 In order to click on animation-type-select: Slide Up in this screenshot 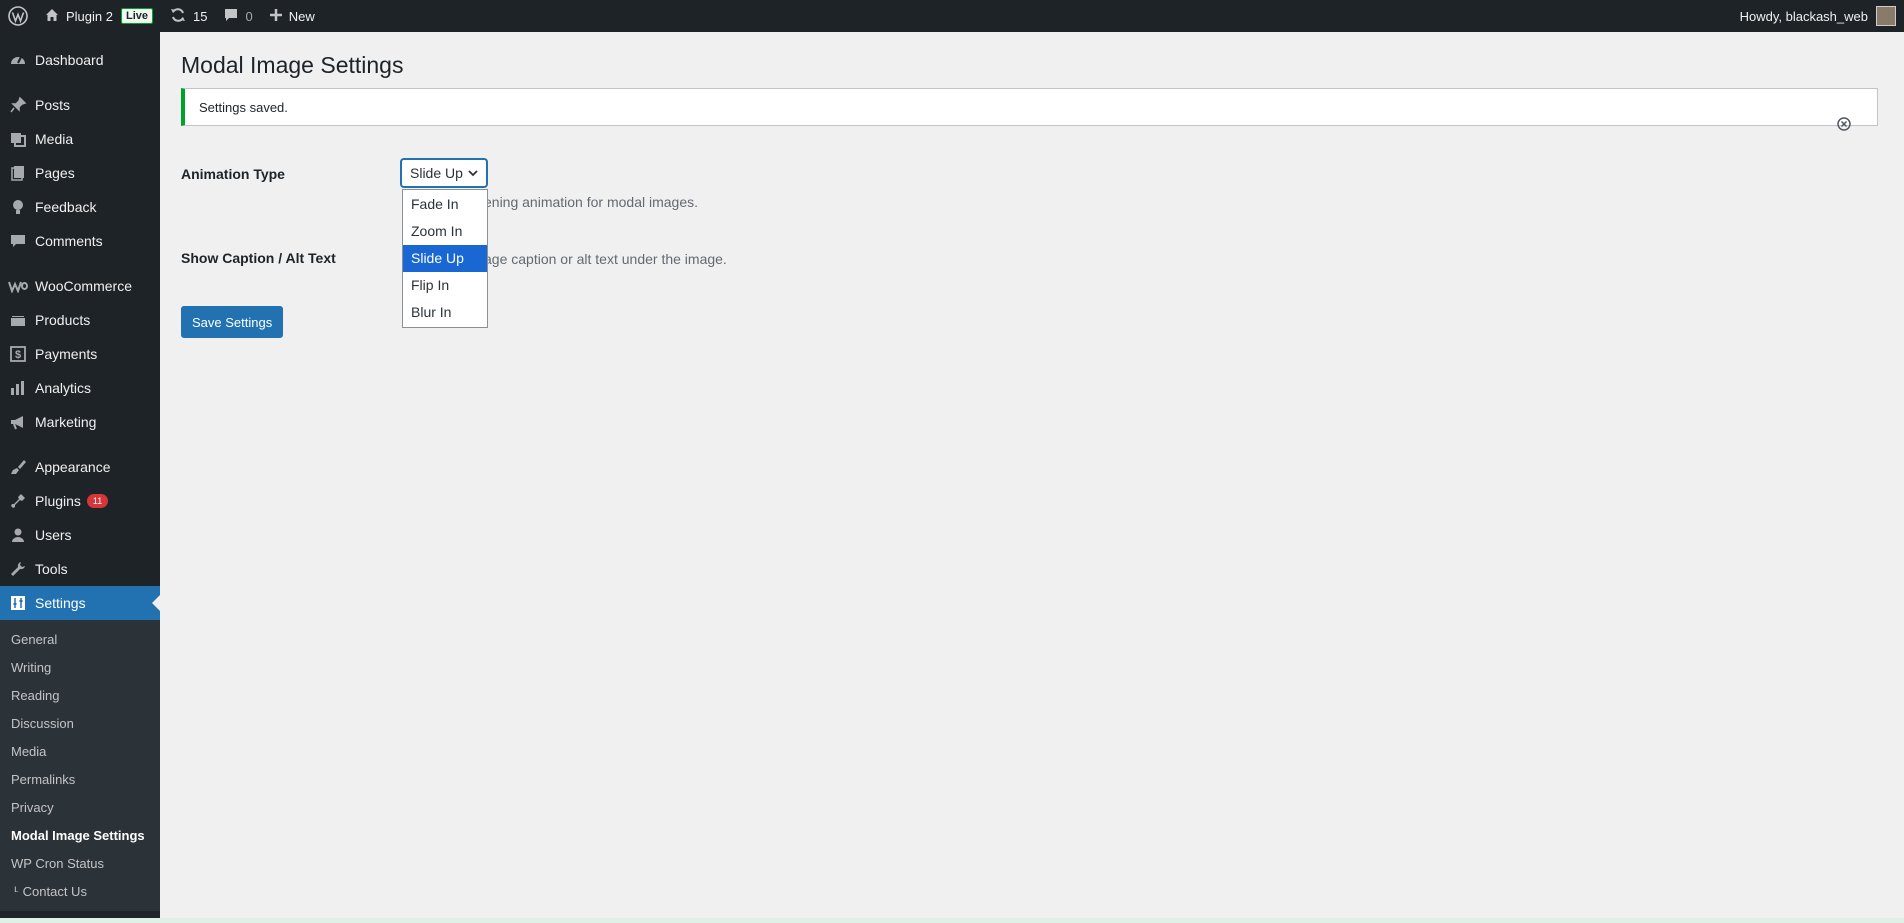, I will do `click(444, 173)`.